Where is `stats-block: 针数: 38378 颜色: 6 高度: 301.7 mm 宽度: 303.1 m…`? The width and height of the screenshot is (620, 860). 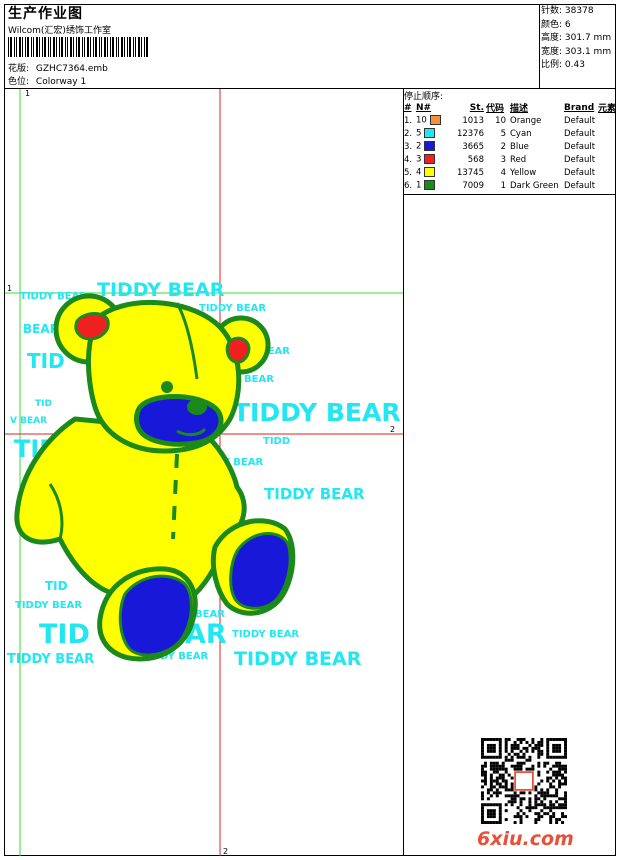
stats-block: 针数: 38378 颜色: 6 高度: 301.7 mm 宽度: 303.1 m… is located at coordinates (576, 39).